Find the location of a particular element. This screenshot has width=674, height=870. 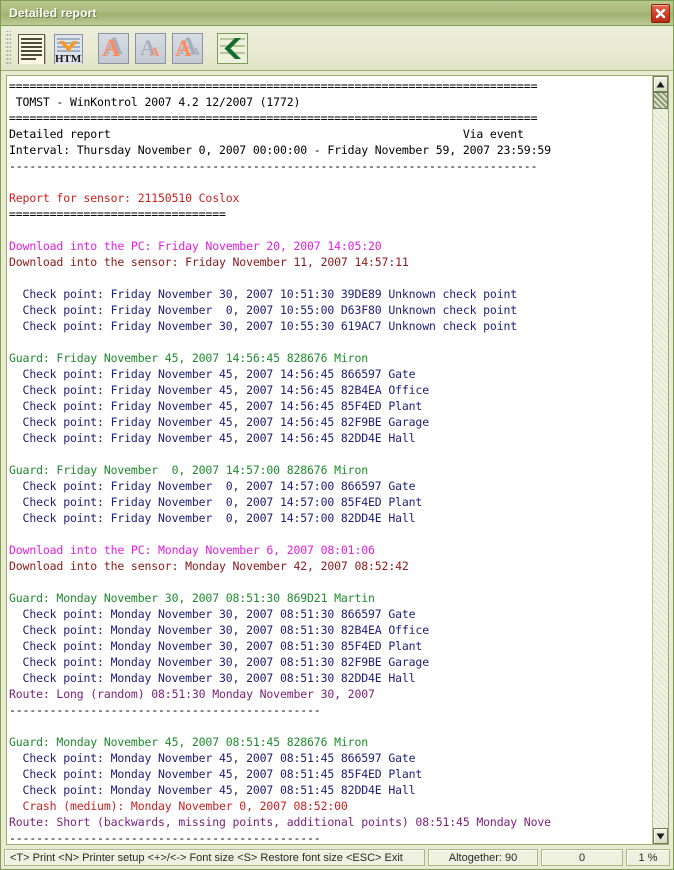

back-button is located at coordinates (232, 48).